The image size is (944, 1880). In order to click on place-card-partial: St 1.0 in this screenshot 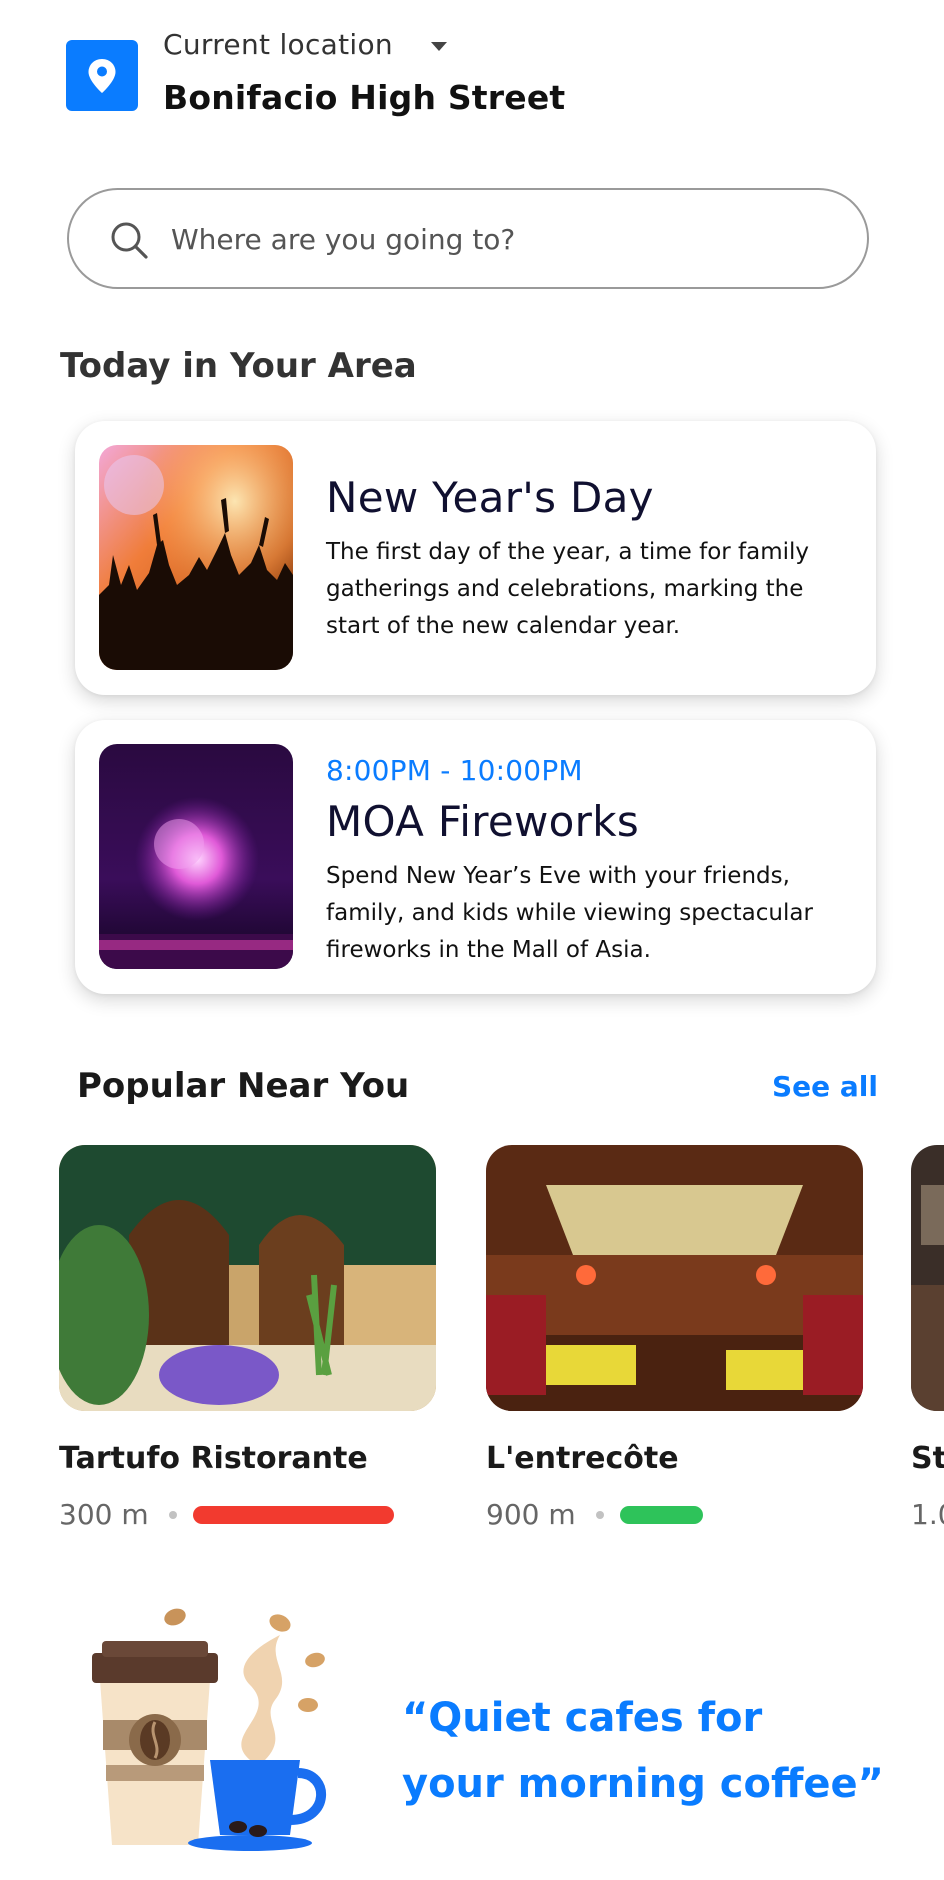, I will do `click(927, 1338)`.